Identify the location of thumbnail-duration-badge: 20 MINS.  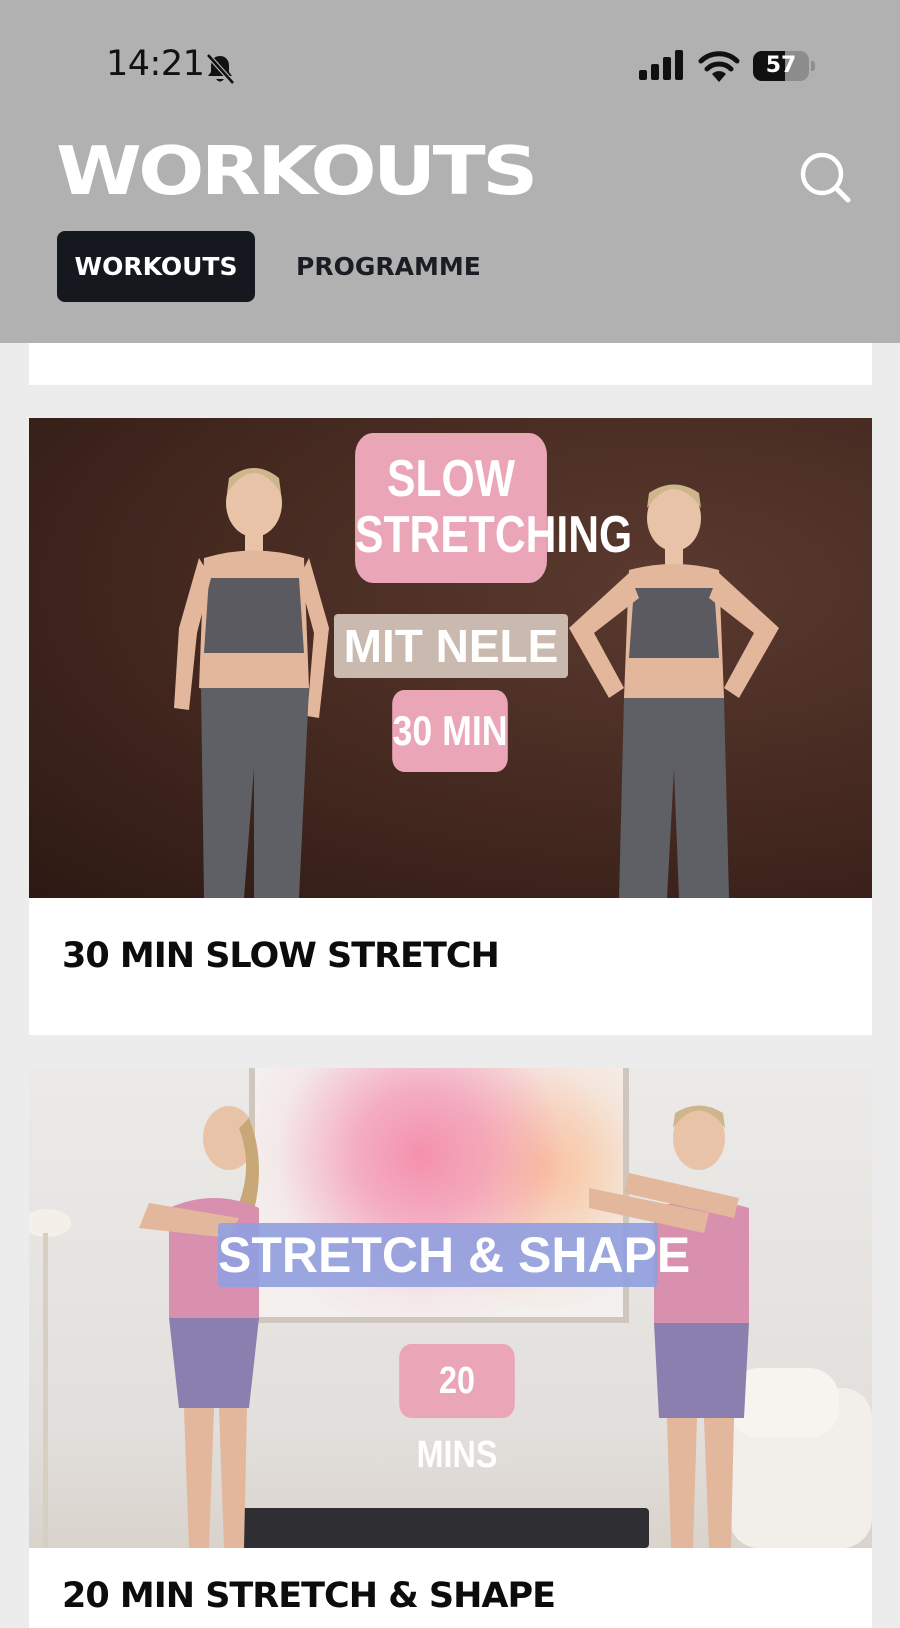
(457, 1410).